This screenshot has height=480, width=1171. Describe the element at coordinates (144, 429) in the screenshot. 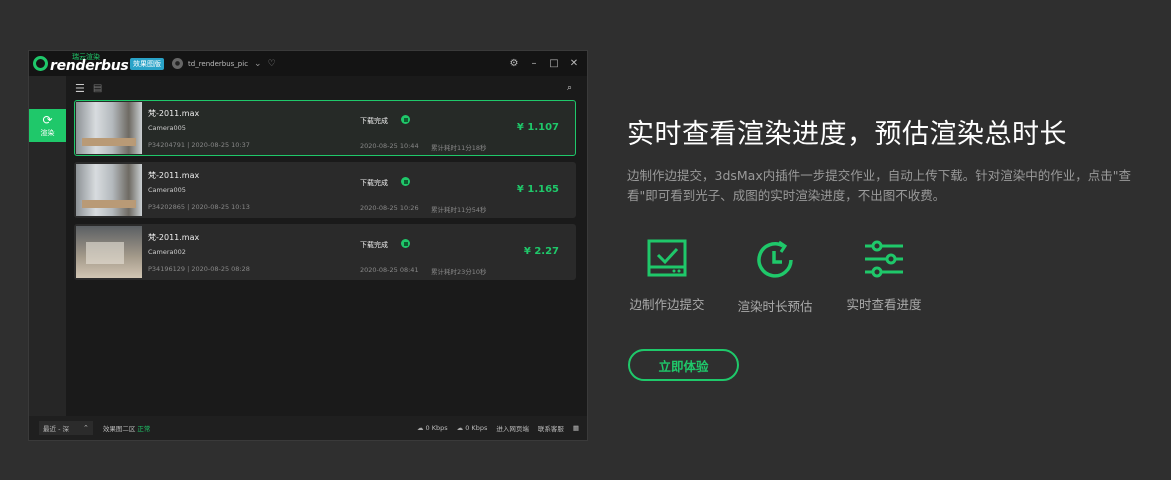

I see `render-zone-status: 正常` at that location.